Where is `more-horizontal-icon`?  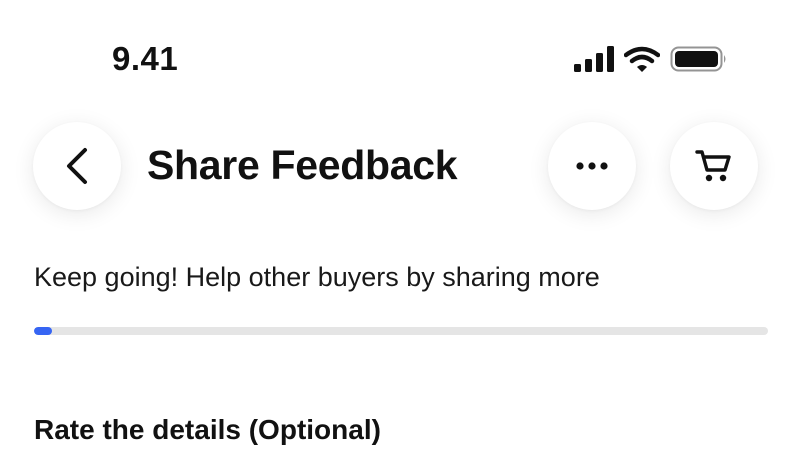
more-horizontal-icon is located at coordinates (592, 166).